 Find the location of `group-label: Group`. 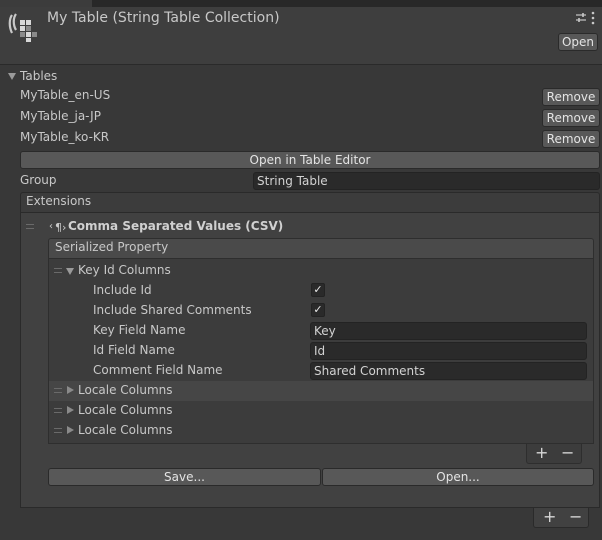

group-label: Group is located at coordinates (38, 180).